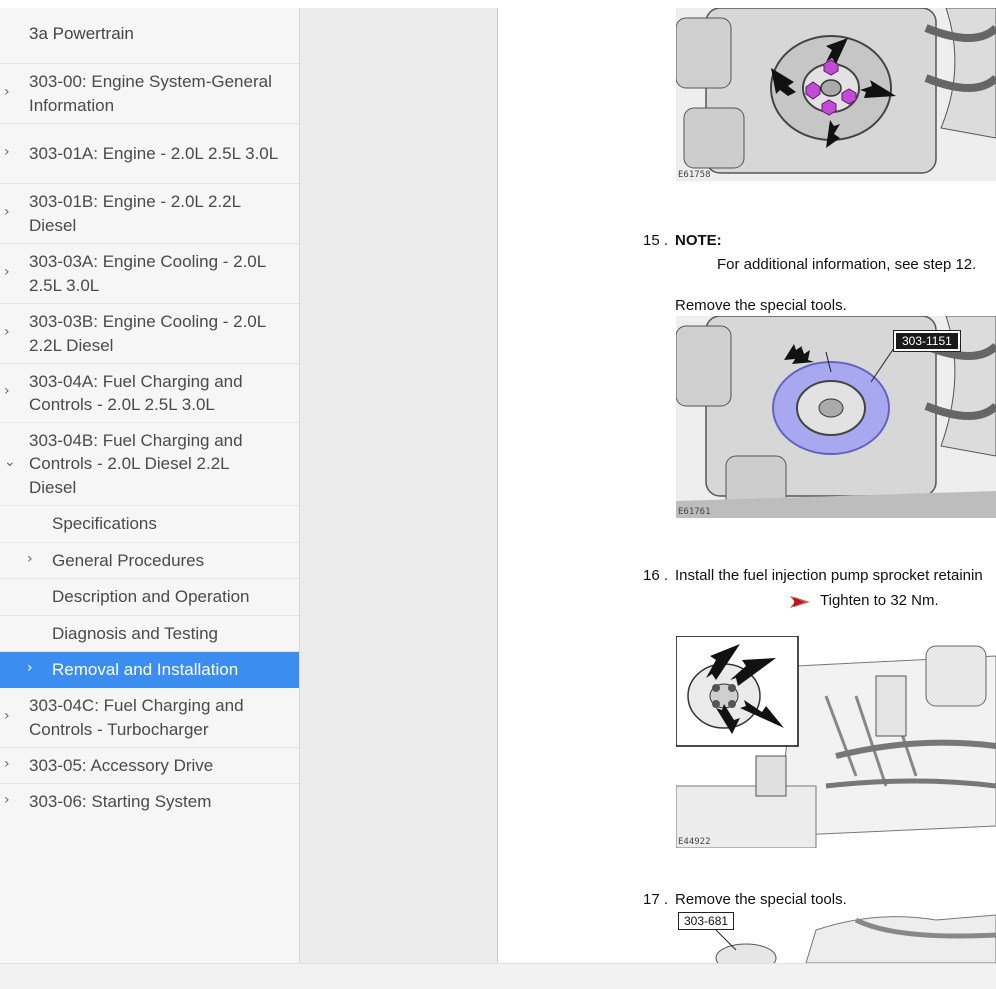  I want to click on sidebar-item-label: 303-05: Accessory Drive, so click(121, 765).